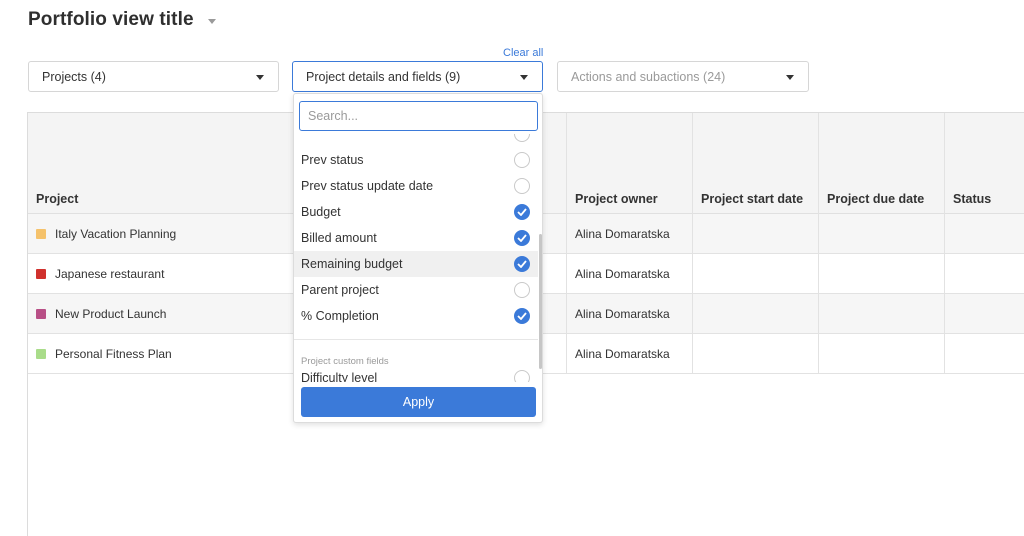  Describe the element at coordinates (153, 76) in the screenshot. I see `projects-select: Projects (4)` at that location.